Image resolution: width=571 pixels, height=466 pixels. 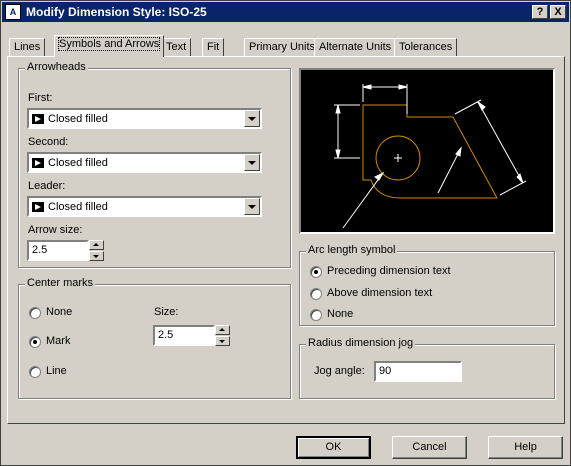 I want to click on second-label: Second:, so click(x=48, y=142).